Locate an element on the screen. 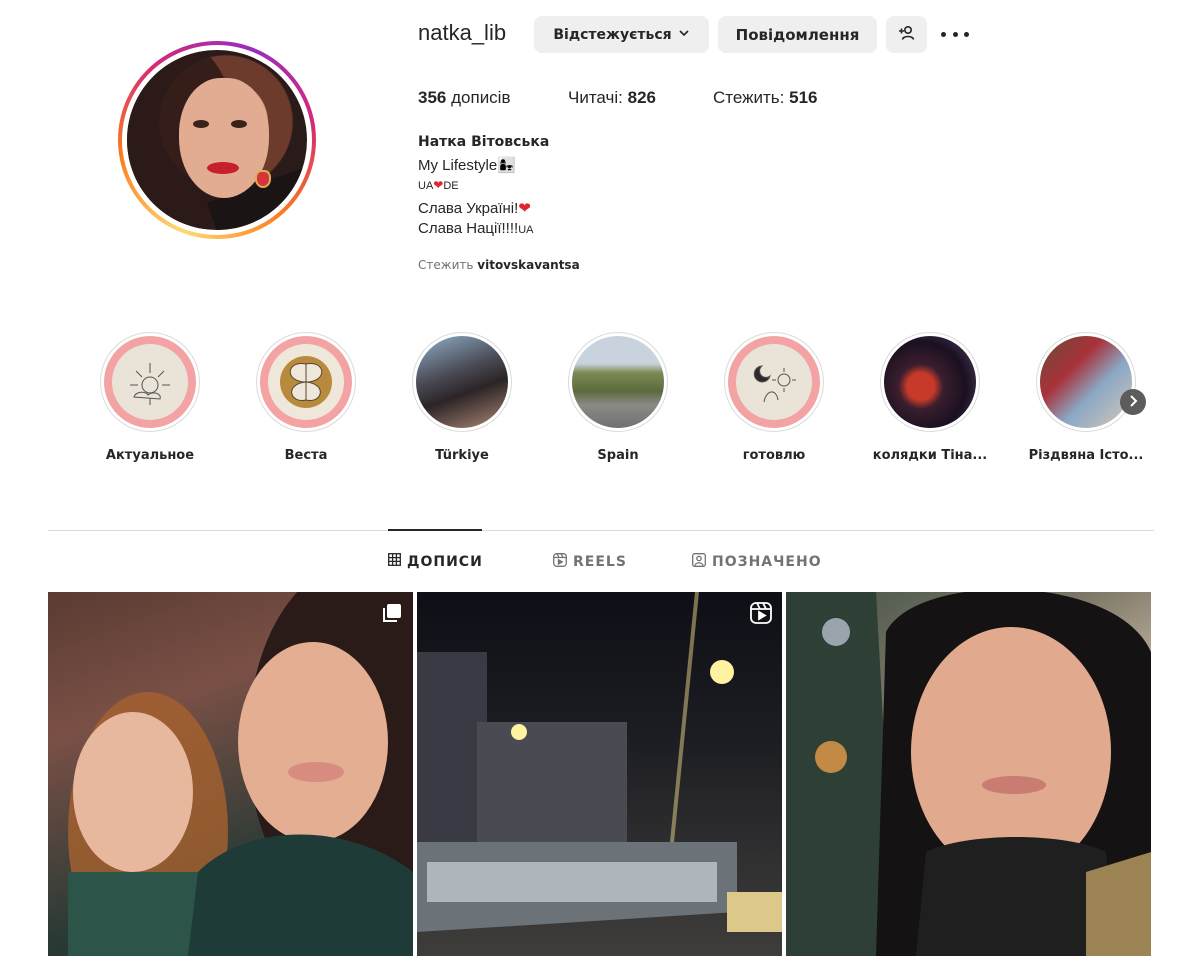  tab-posts-label: ДОПИСИ is located at coordinates (445, 561).